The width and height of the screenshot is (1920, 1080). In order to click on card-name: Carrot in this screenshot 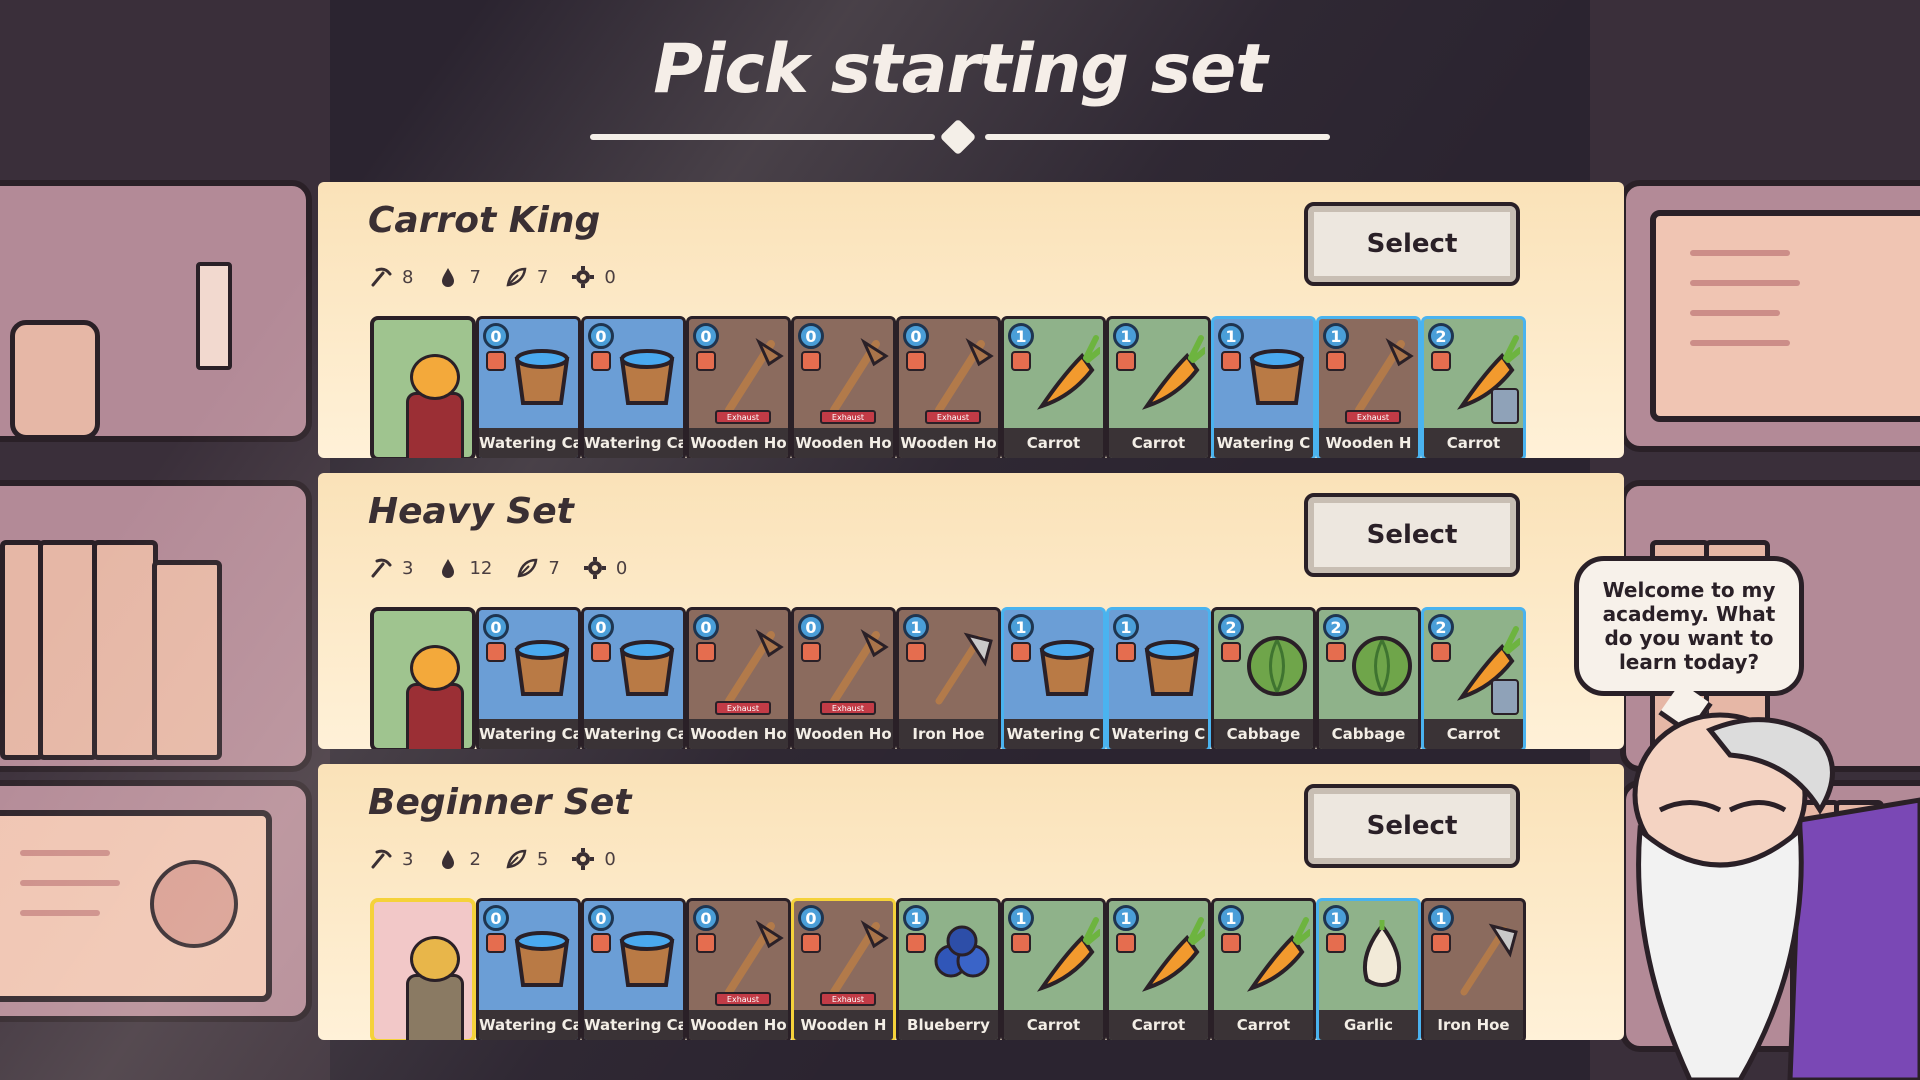, I will do `click(1053, 1025)`.